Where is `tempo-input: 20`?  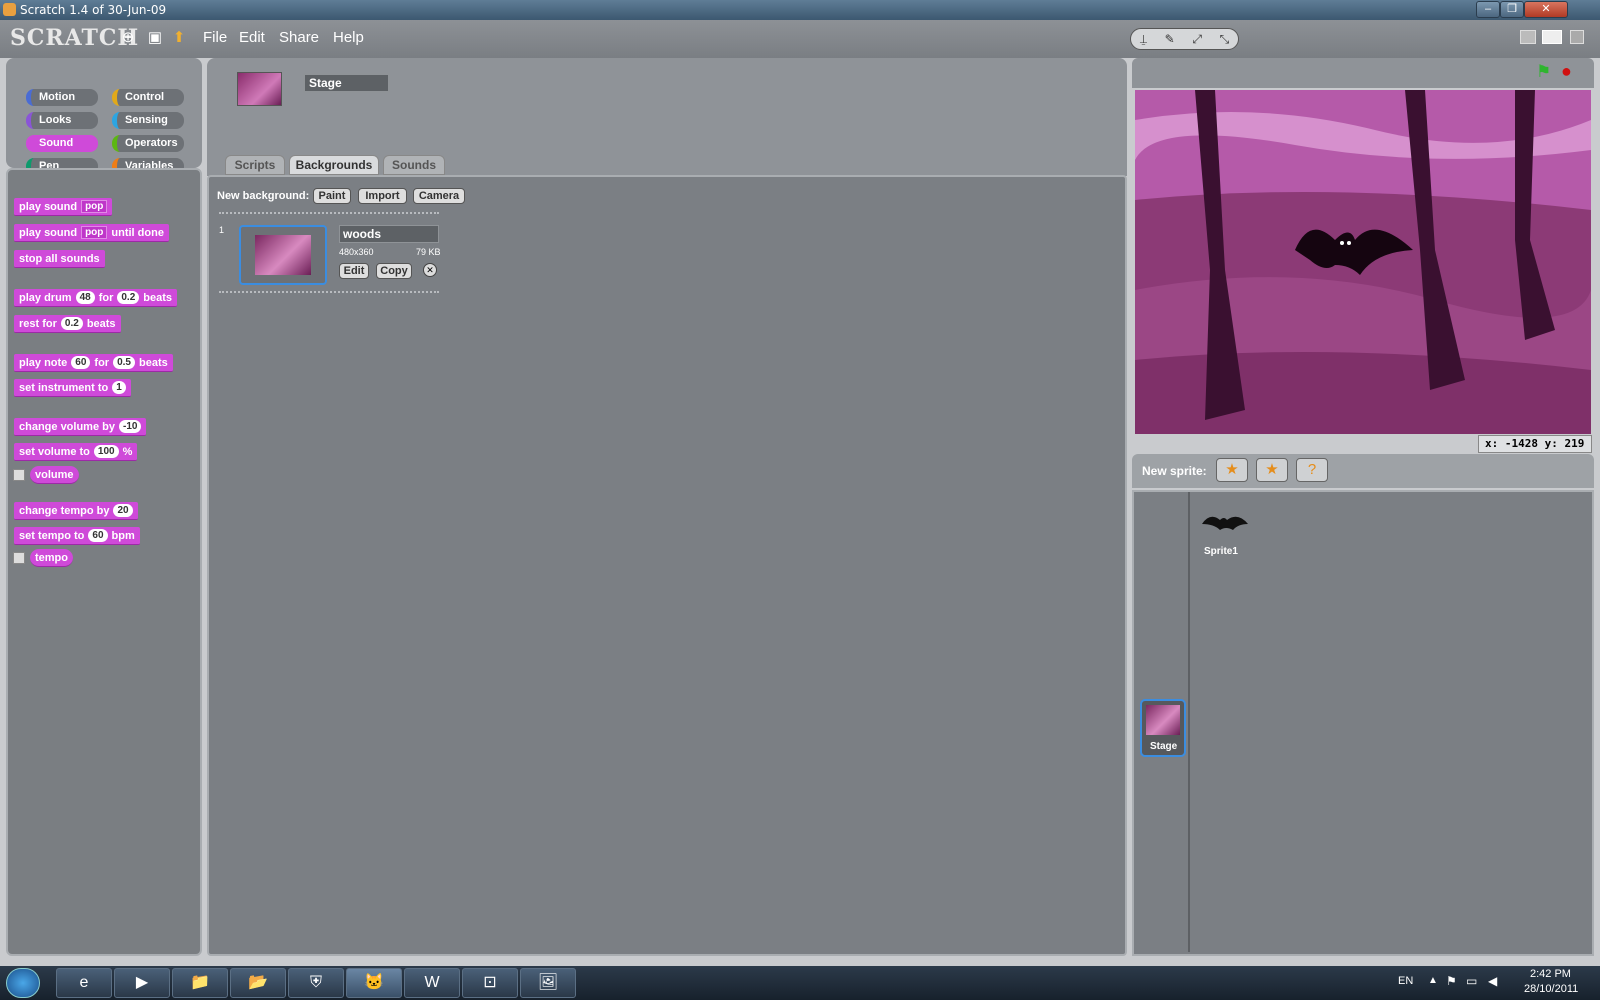 tempo-input: 20 is located at coordinates (123, 510).